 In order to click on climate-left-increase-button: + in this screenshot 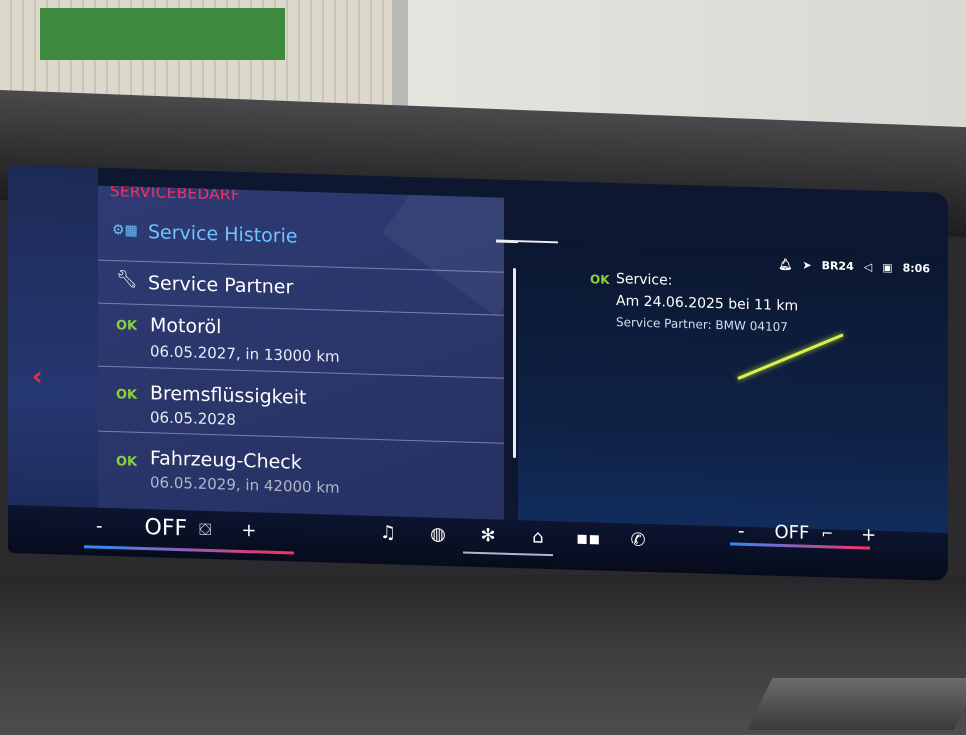, I will do `click(248, 530)`.